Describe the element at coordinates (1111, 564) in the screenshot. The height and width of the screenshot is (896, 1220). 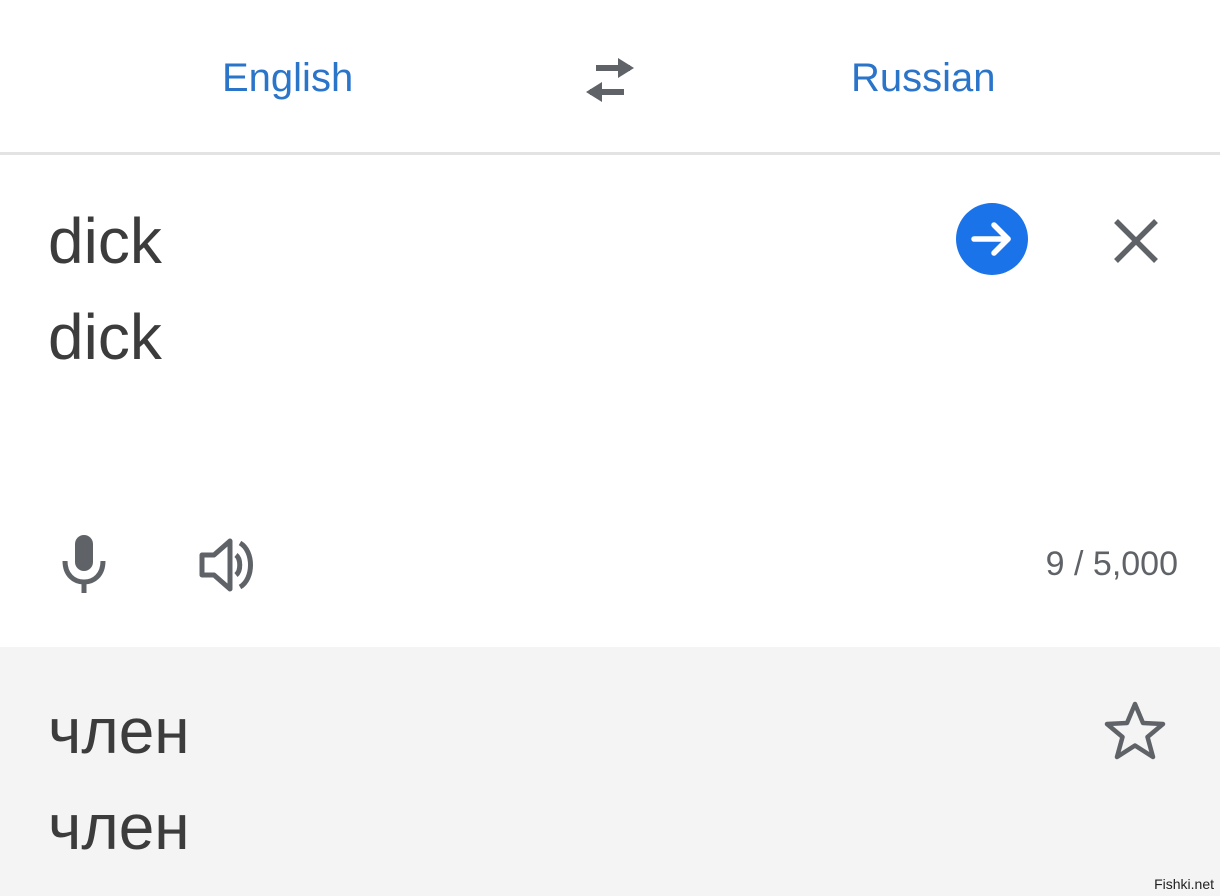
I see `character-count: 9 / 5,000` at that location.